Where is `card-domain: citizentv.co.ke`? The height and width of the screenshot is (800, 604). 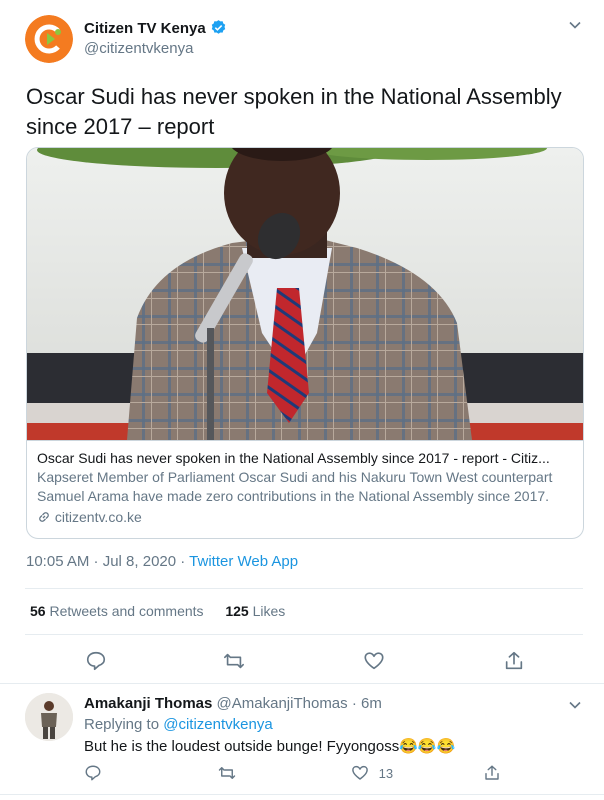 card-domain: citizentv.co.ke is located at coordinates (98, 517).